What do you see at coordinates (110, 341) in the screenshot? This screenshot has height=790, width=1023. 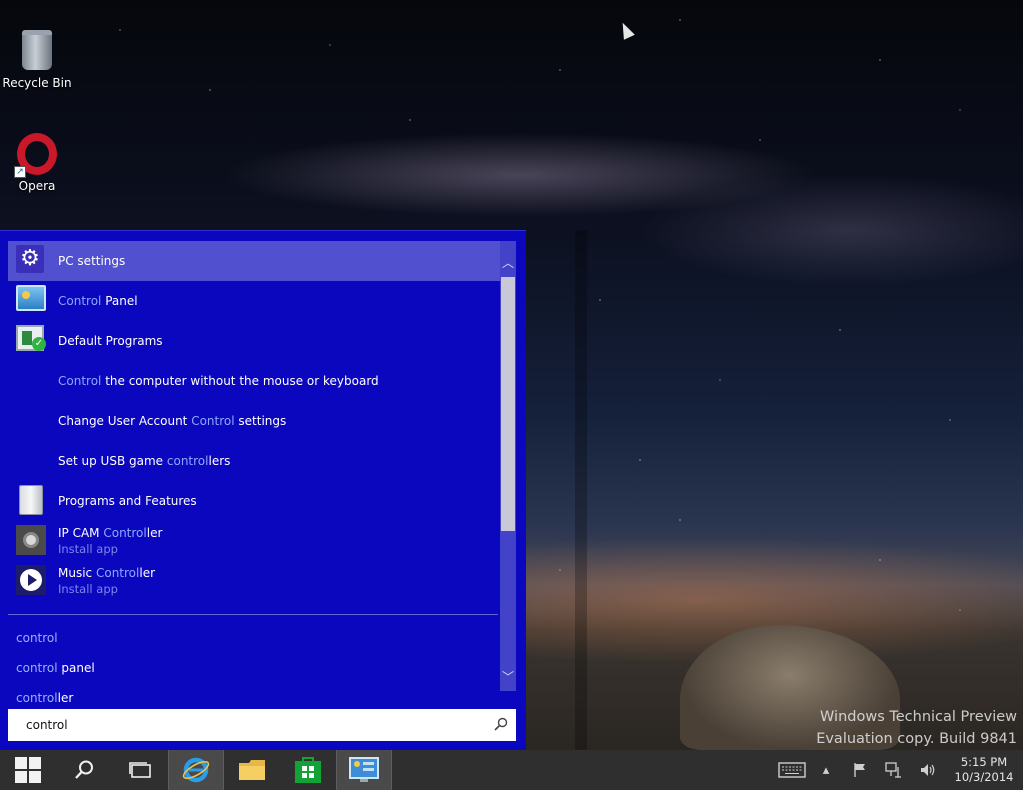 I see `result-label: Default Programs` at bounding box center [110, 341].